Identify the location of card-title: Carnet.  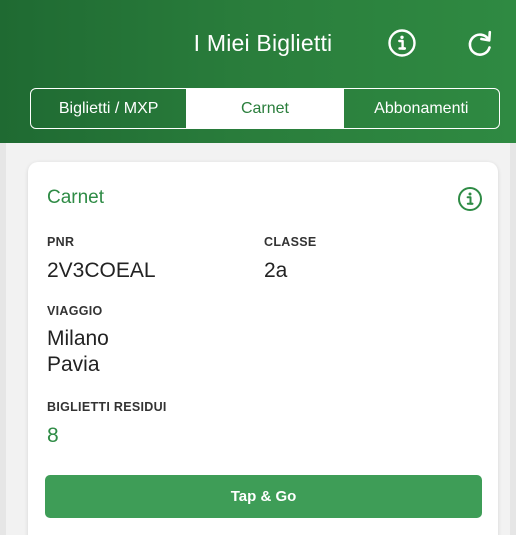
(76, 197).